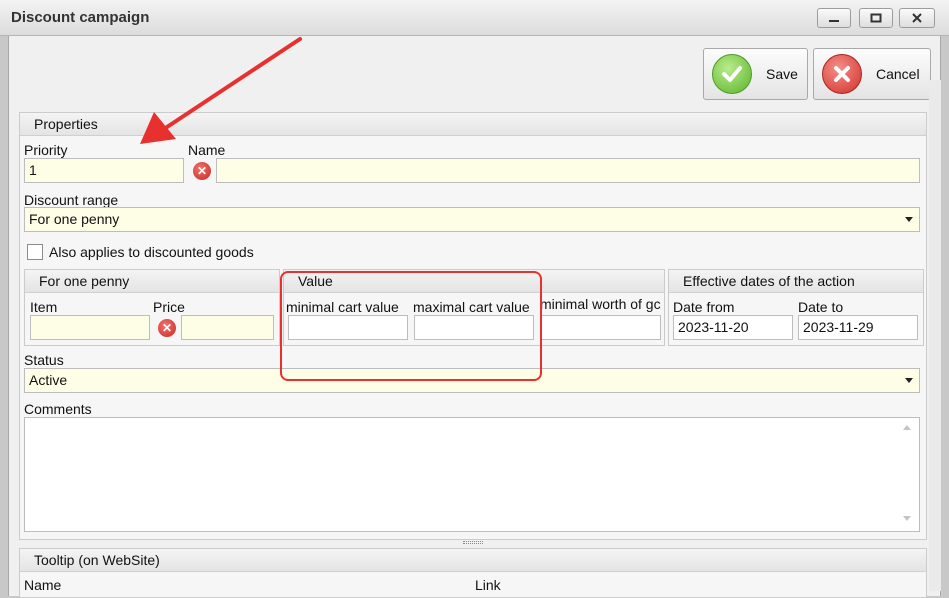  I want to click on status-dropdown-arrow-icon, so click(909, 380).